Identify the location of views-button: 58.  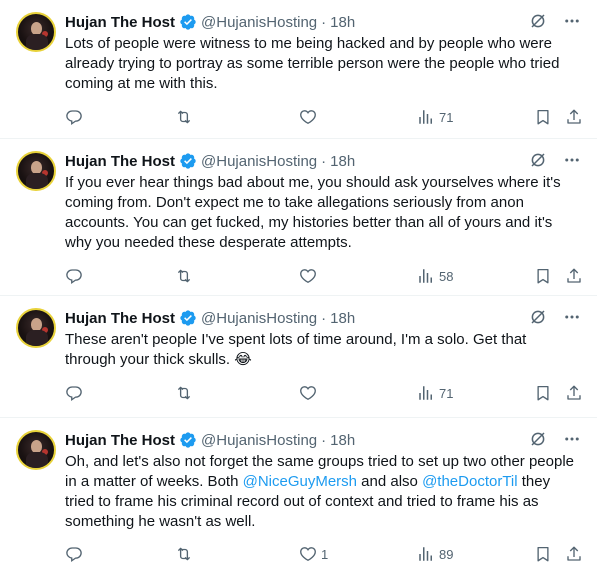
(435, 276).